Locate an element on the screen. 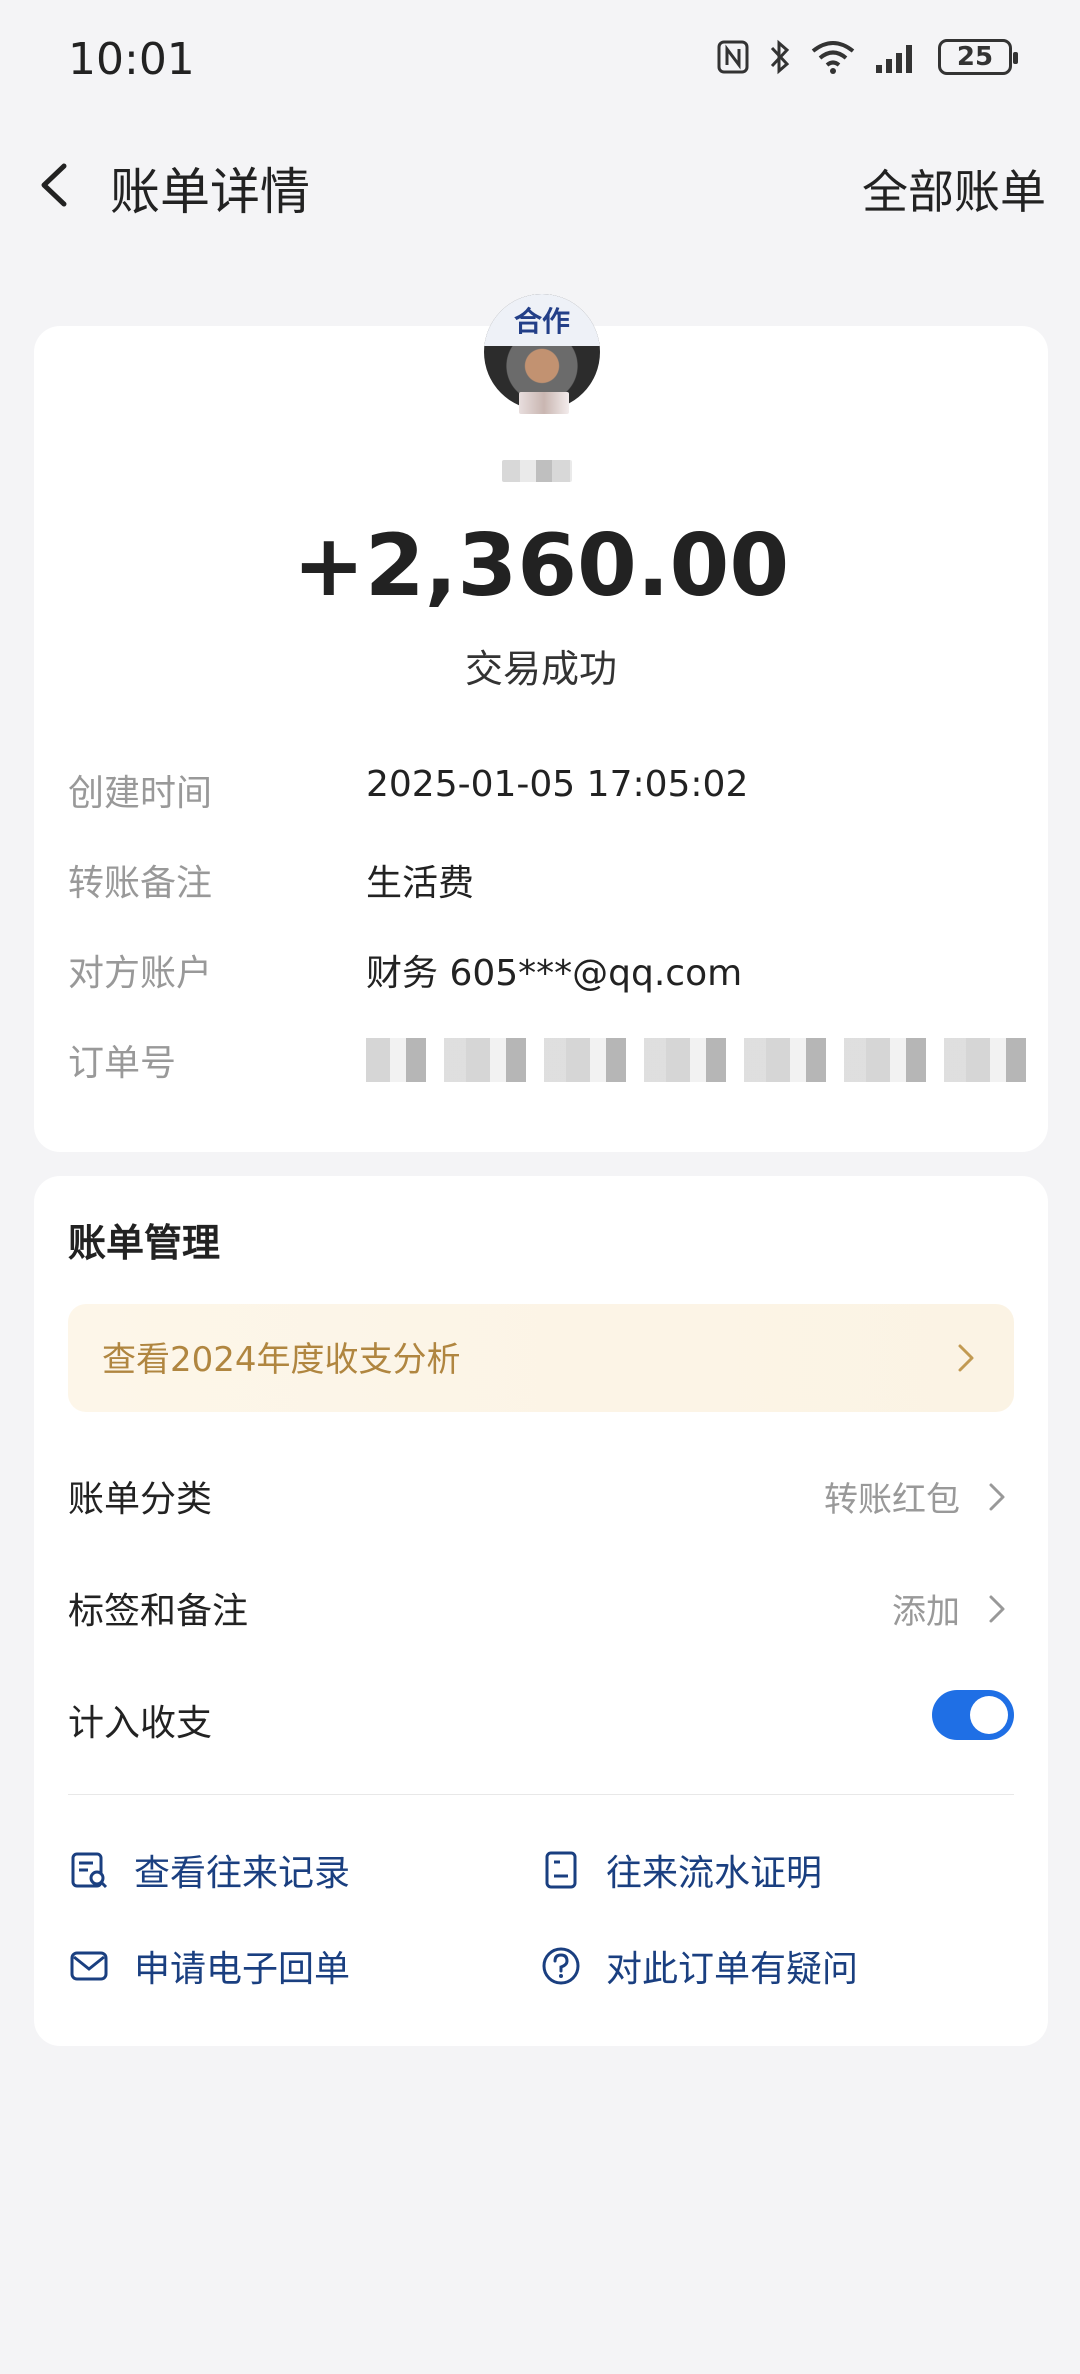  view-history-button: 查看往来记录 is located at coordinates (209, 1870).